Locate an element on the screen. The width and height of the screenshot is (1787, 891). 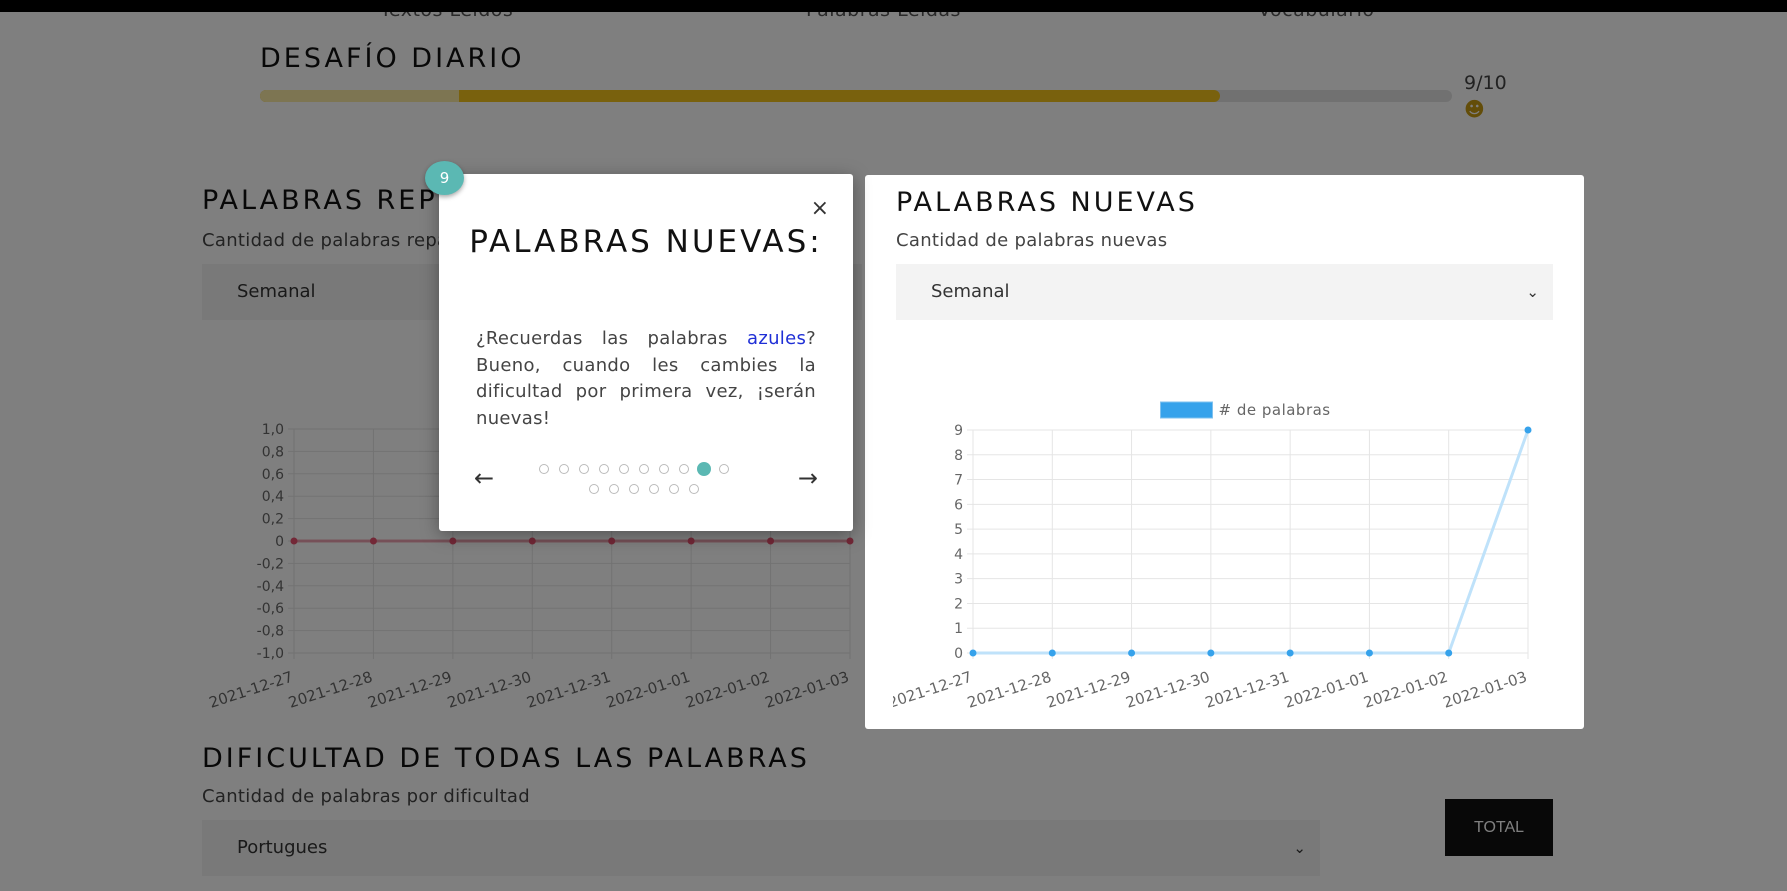
y-tick-label: 2 is located at coordinates (958, 604).